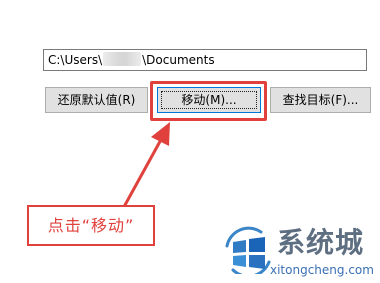 The height and width of the screenshot is (283, 380). I want to click on instruction-callout: 点击“移动”, so click(91, 225).